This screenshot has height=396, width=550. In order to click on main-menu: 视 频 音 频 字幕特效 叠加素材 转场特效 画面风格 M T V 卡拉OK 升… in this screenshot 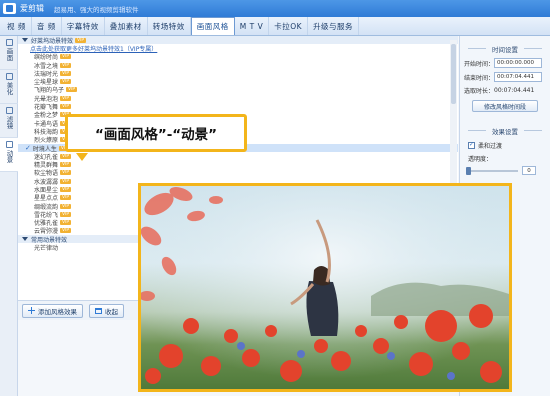, I will do `click(275, 26)`.